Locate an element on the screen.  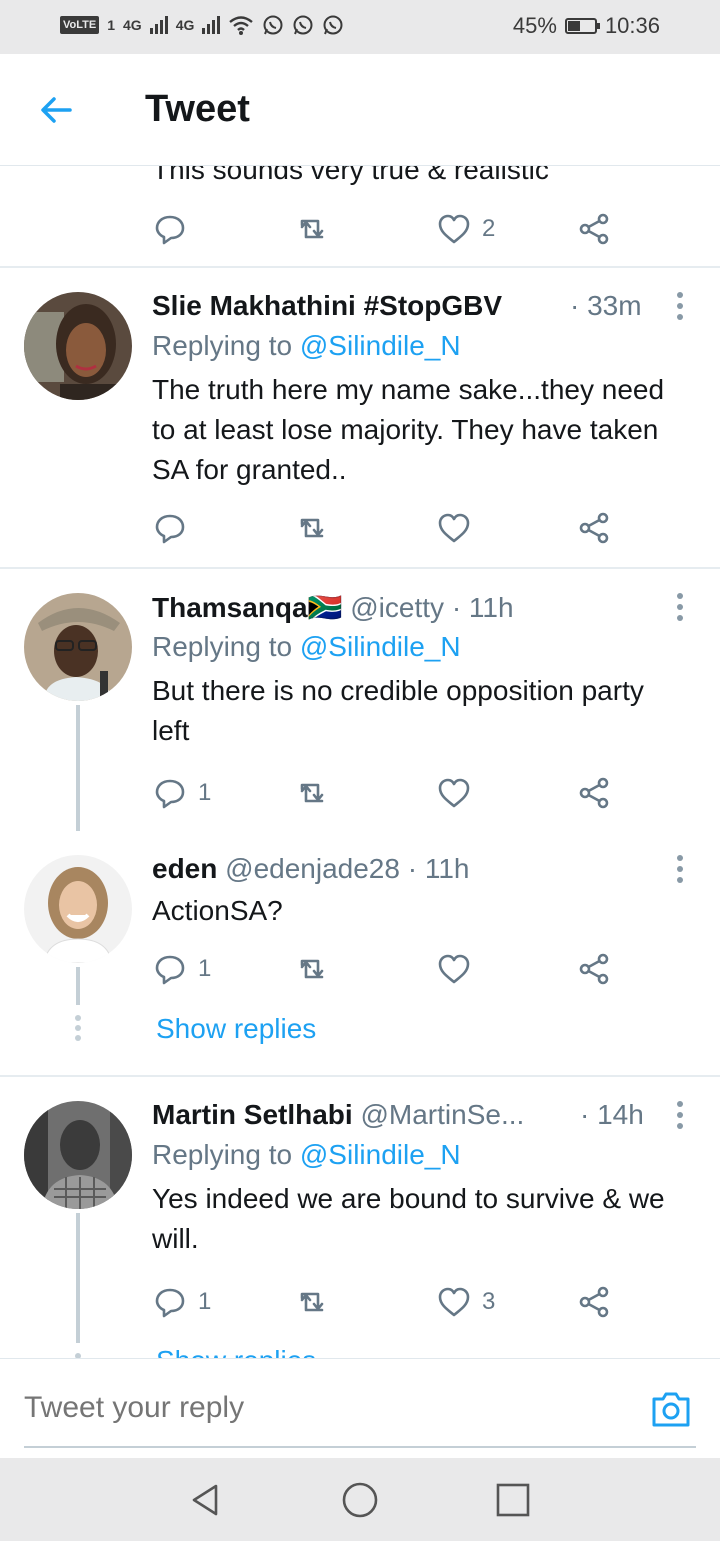
status-bar: VoLTE 1 4G 4G 45% 10:36 is located at coordinates (360, 27).